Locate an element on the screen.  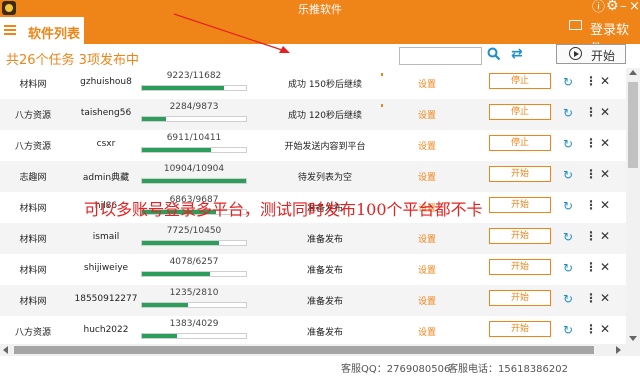
scroll-right-icon is located at coordinates (618, 350).